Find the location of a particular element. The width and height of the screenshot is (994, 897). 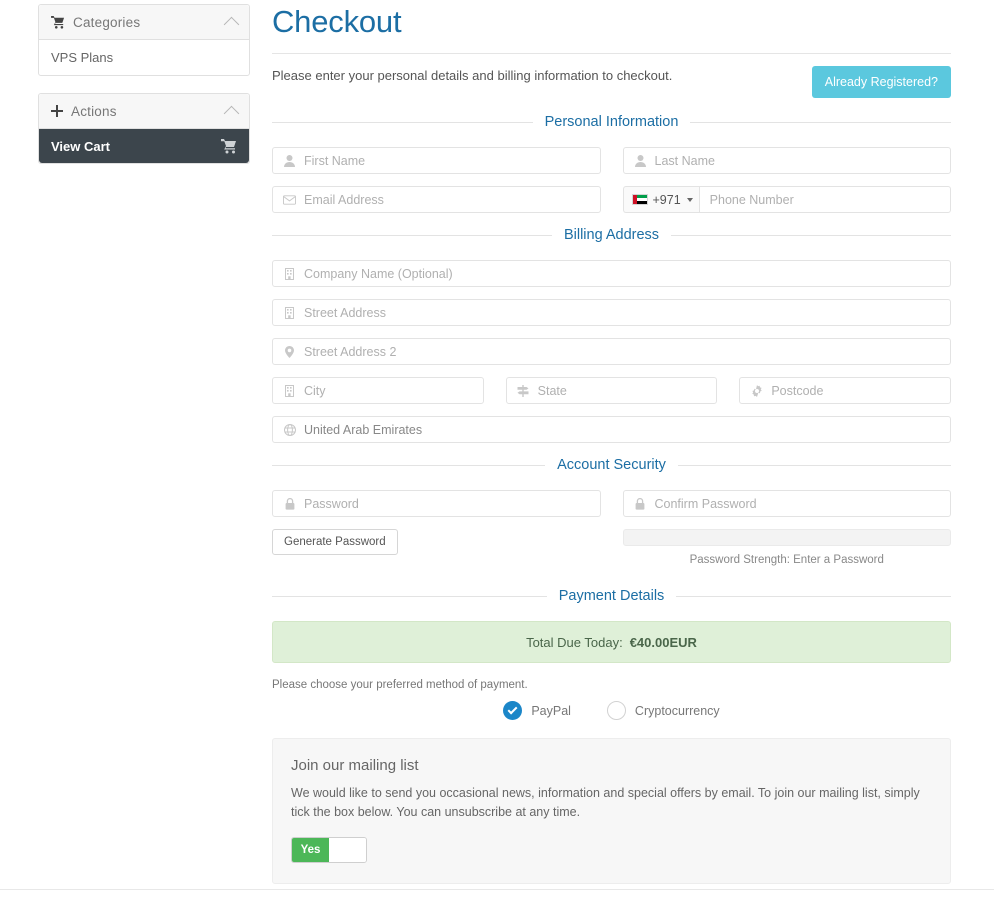

legend-text: Billing Address is located at coordinates (611, 235).